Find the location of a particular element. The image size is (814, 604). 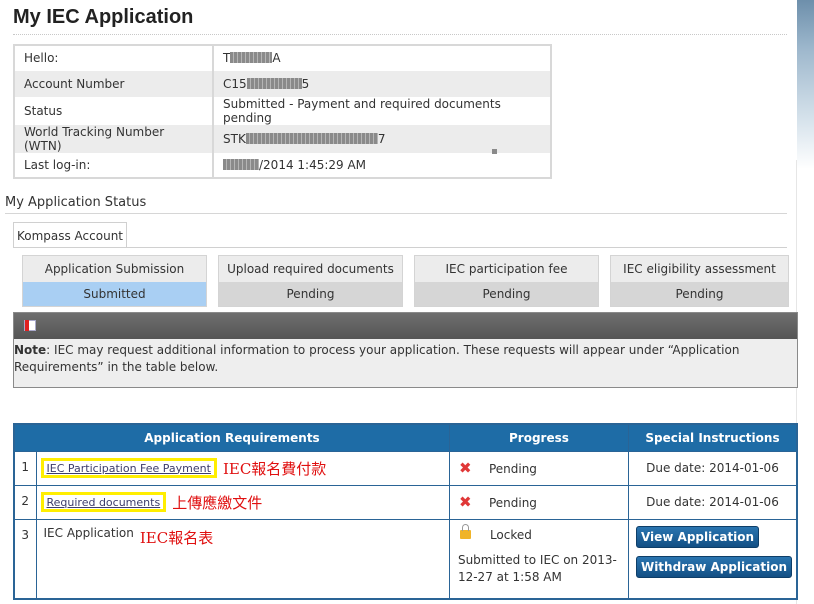

step-title: IEC participation fee is located at coordinates (506, 269).